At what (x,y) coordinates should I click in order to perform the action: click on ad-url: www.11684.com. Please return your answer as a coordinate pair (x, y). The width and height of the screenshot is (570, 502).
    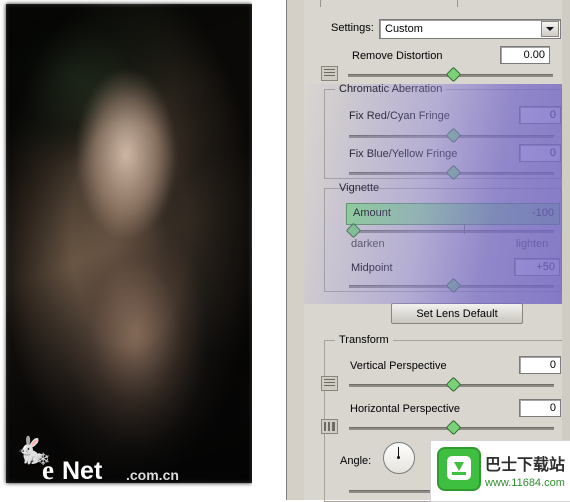
    Looking at the image, I should click on (525, 483).